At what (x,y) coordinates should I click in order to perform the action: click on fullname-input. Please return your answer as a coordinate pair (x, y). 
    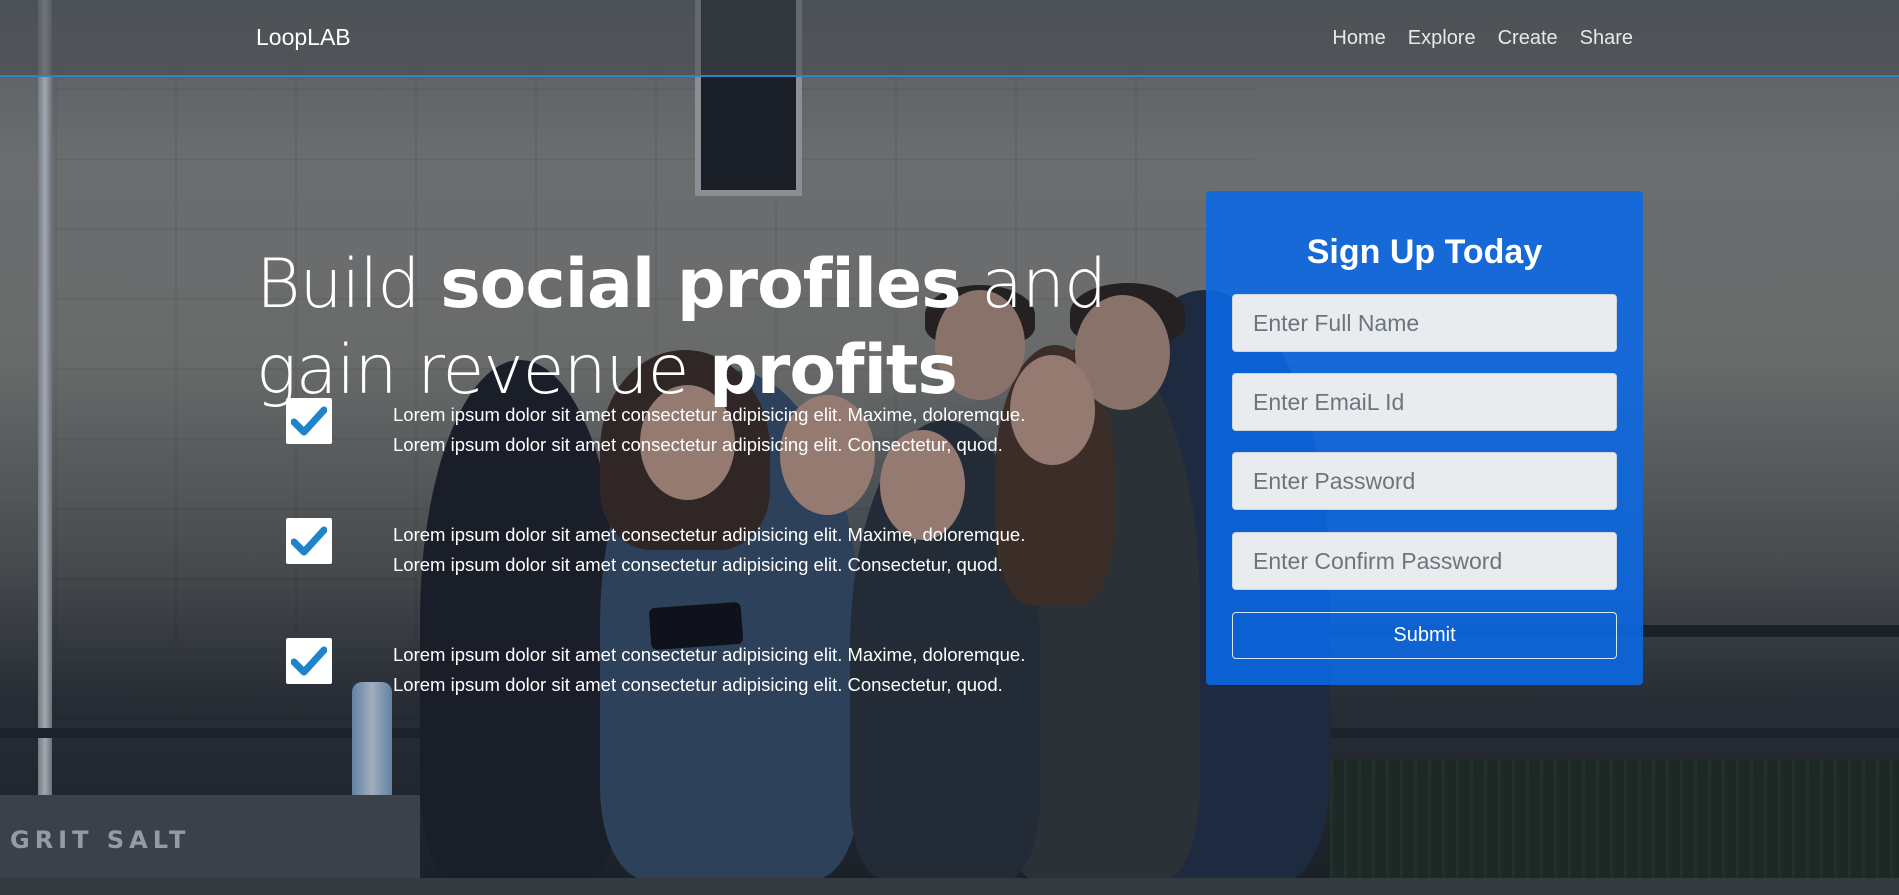
    Looking at the image, I should click on (1424, 323).